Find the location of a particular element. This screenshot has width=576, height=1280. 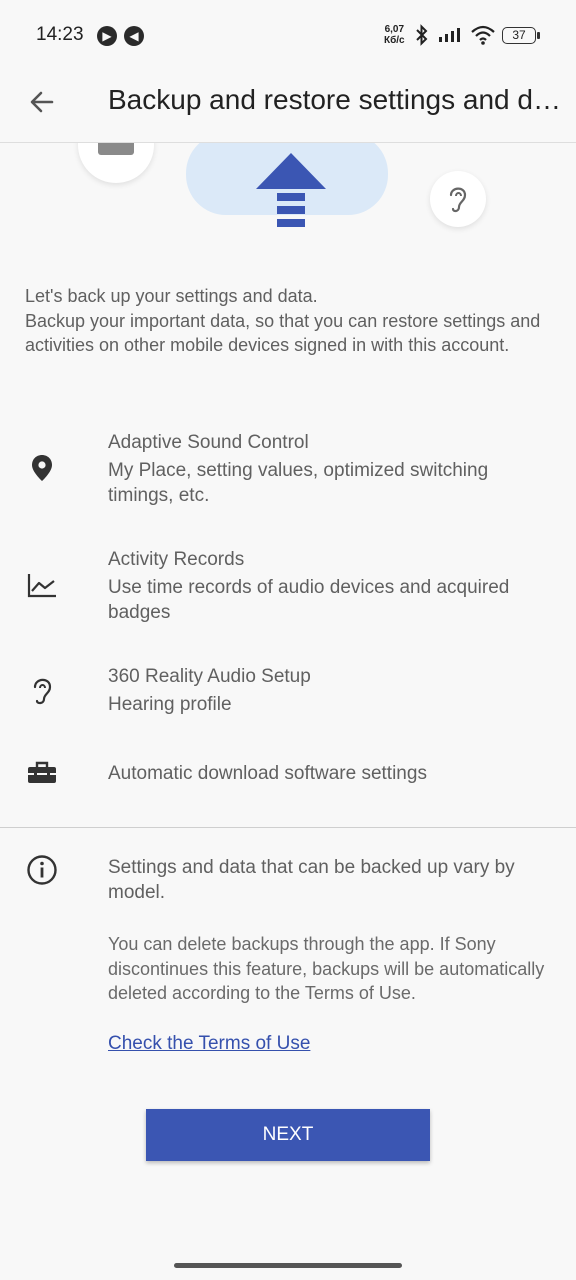

terms-of-use-link: Check the Terms of Use is located at coordinates (209, 1044).